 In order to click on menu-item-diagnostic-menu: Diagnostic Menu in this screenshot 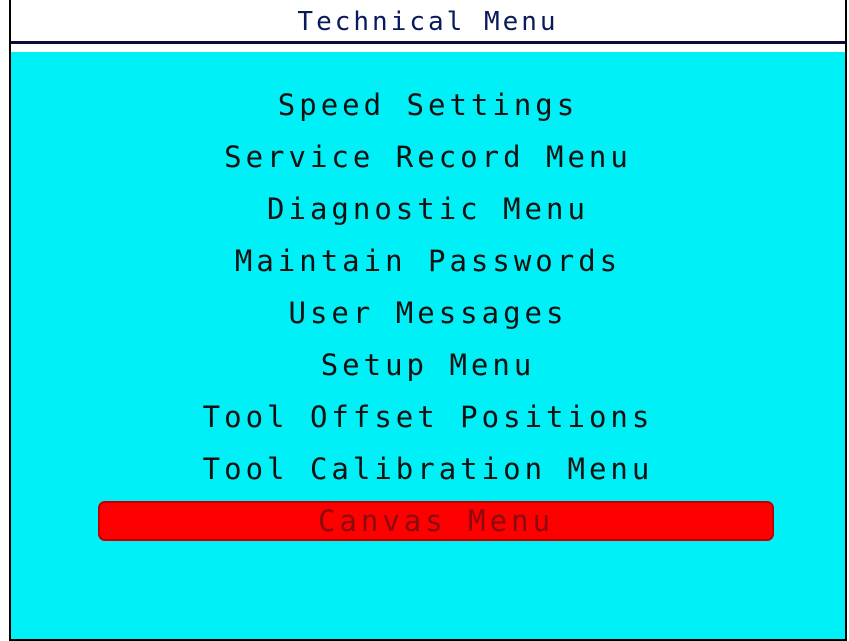, I will do `click(428, 209)`.